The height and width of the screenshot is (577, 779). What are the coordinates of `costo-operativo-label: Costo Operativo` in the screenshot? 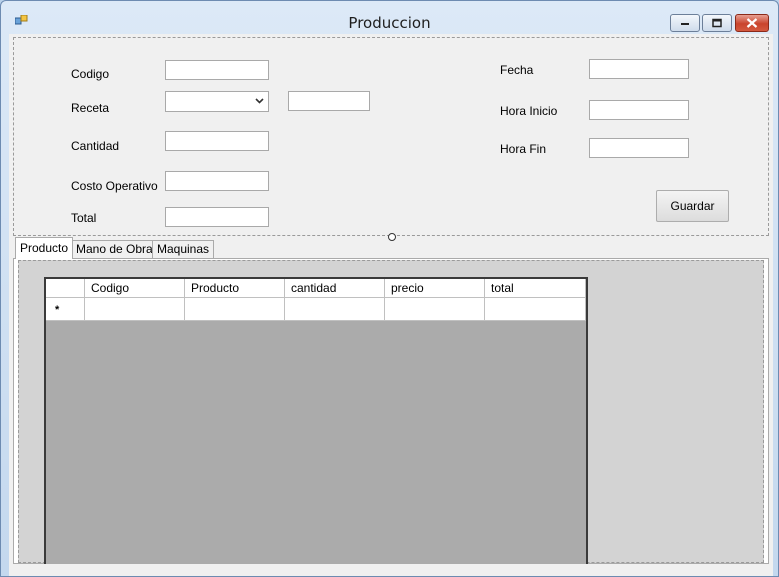 It's located at (114, 186).